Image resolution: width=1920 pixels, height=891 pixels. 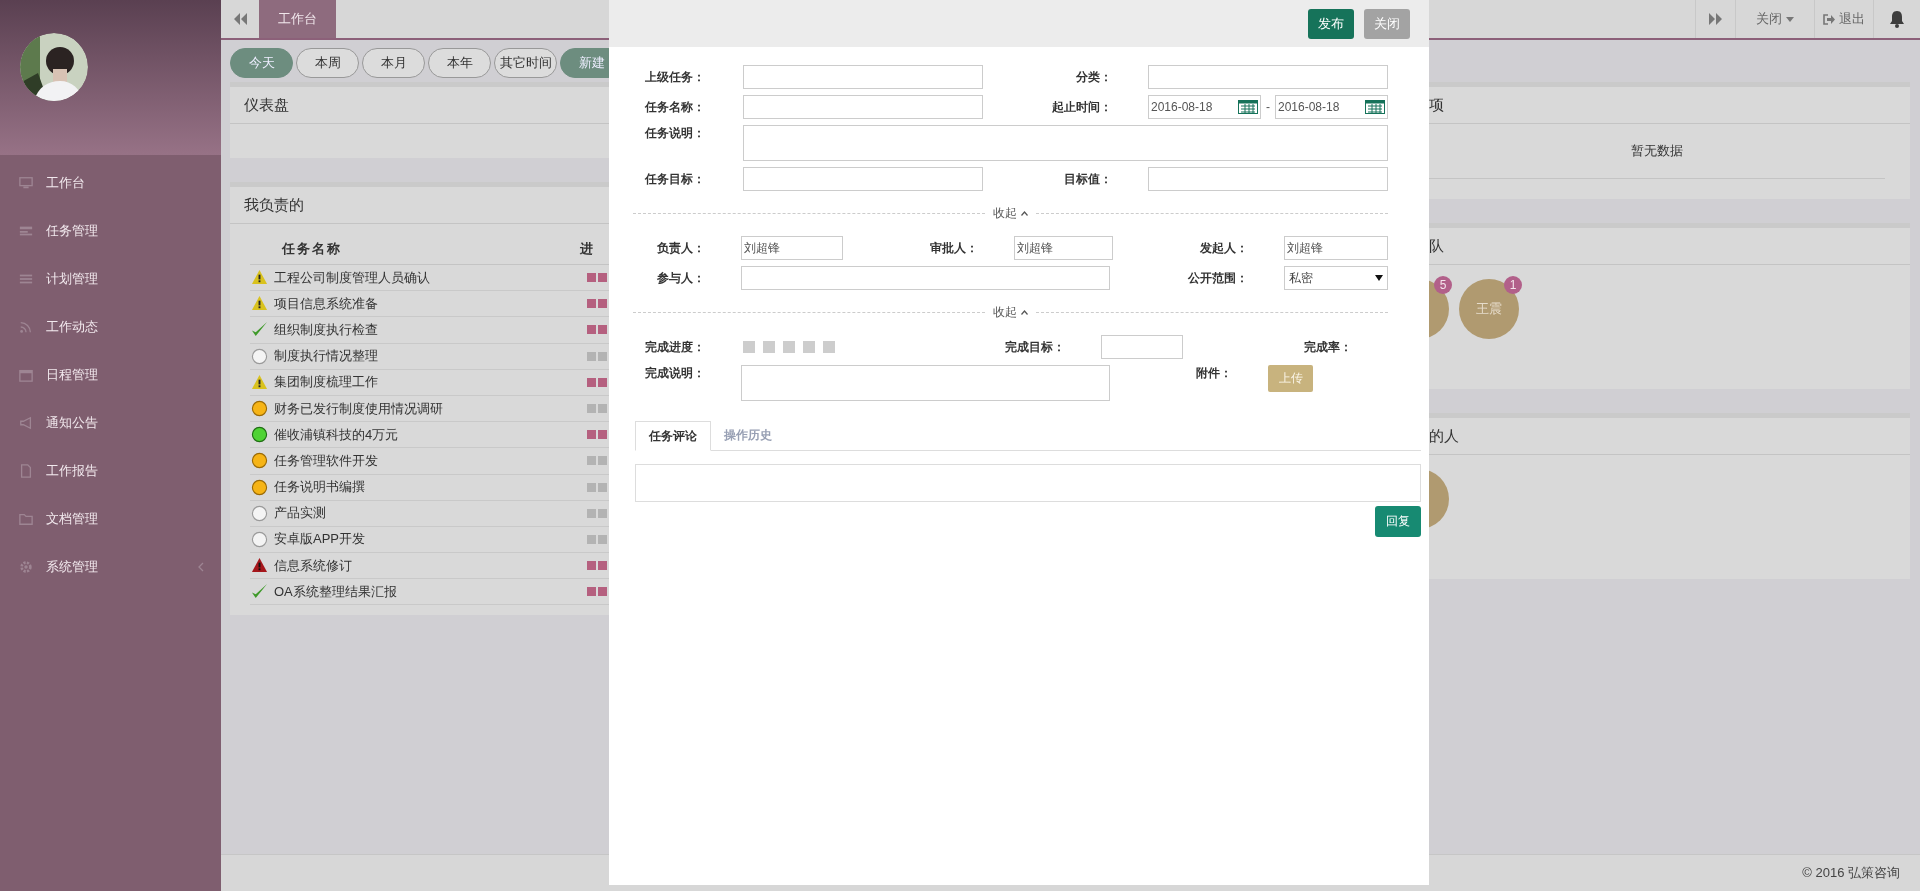 What do you see at coordinates (1028, 483) in the screenshot?
I see `comment-box` at bounding box center [1028, 483].